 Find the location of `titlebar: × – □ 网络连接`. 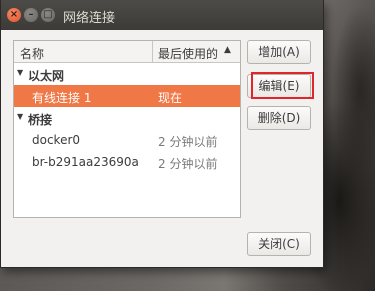

titlebar: × – □ 网络连接 is located at coordinates (162, 15).